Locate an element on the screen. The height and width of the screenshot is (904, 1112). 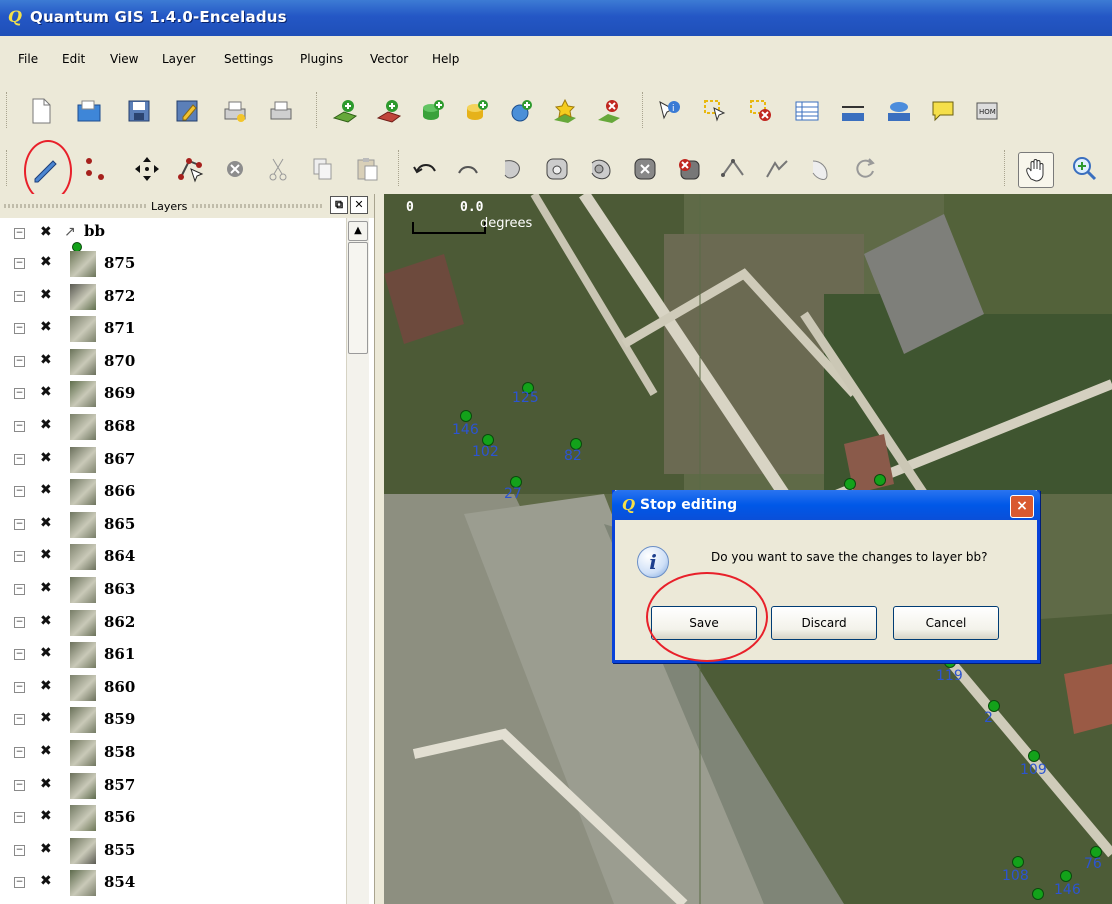
copy-features-icon is located at coordinates (323, 169).